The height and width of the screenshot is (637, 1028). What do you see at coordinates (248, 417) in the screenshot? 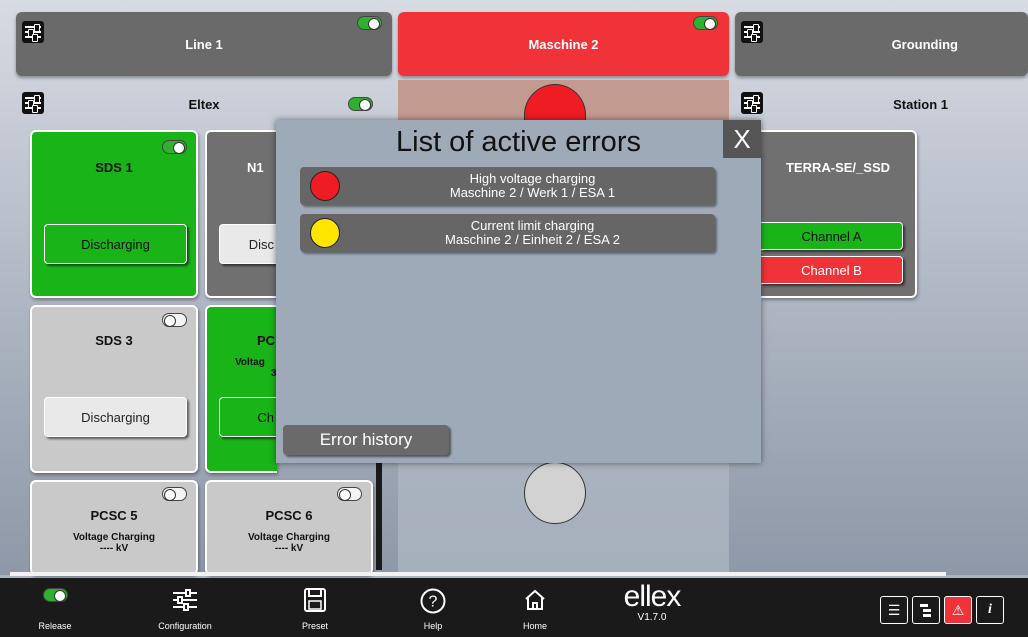
I see `pc-button: Ch` at bounding box center [248, 417].